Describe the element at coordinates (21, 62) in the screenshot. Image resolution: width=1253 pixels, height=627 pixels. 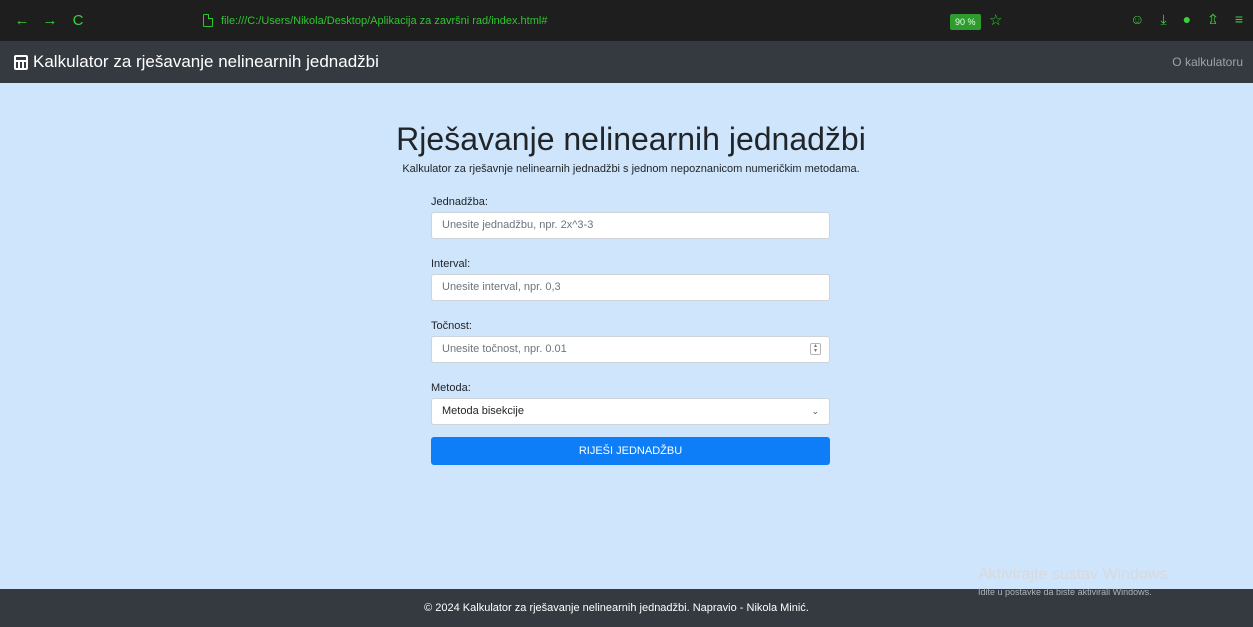
I see `calculator-icon` at that location.